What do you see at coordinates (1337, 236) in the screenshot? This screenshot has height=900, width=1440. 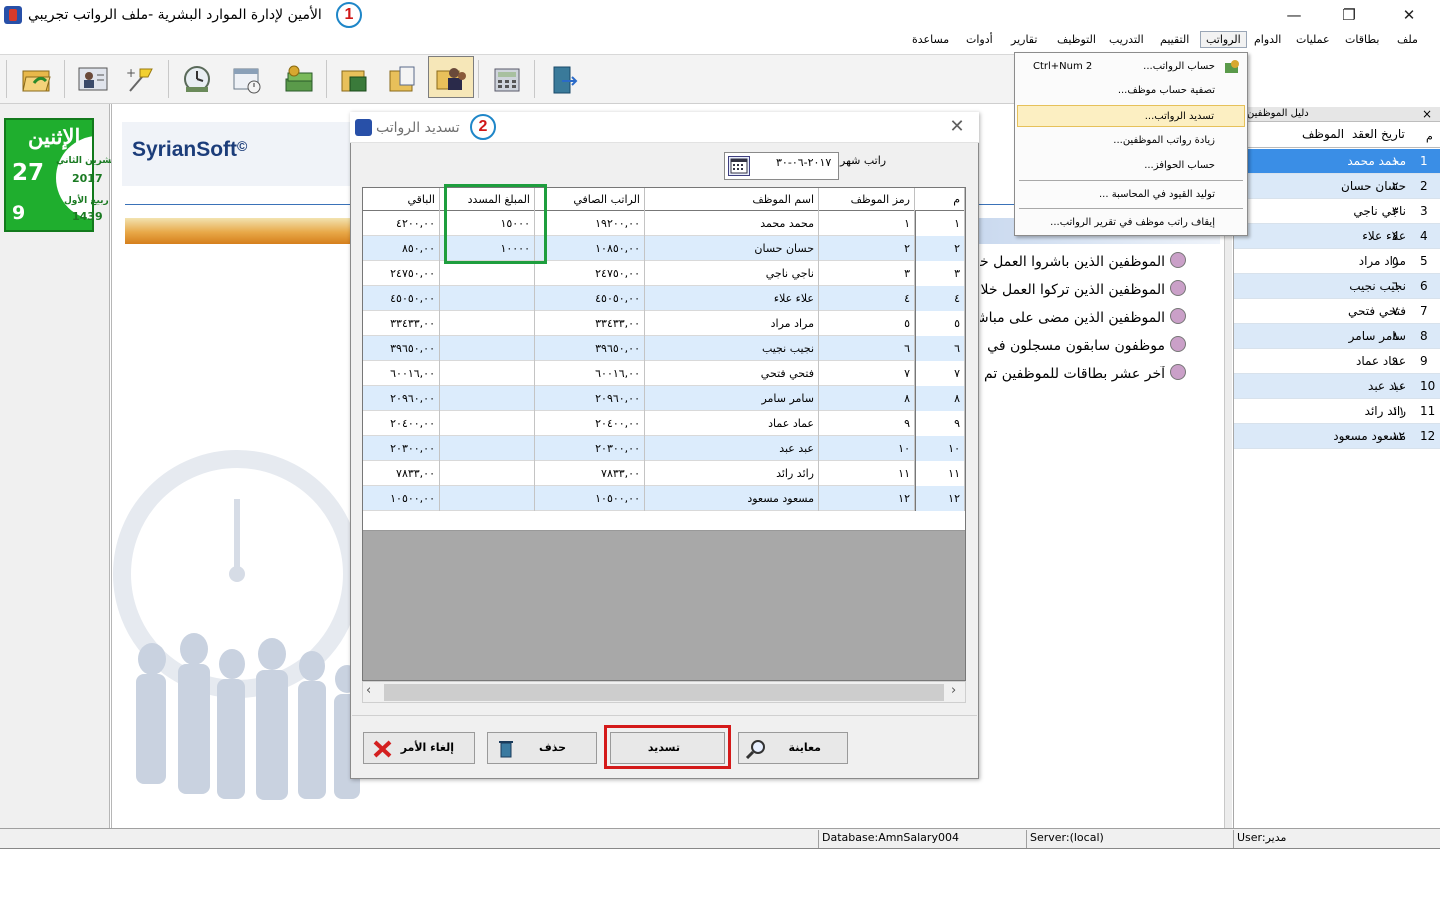 I see `employee-list-item: 4 ٤ علاء علاء` at bounding box center [1337, 236].